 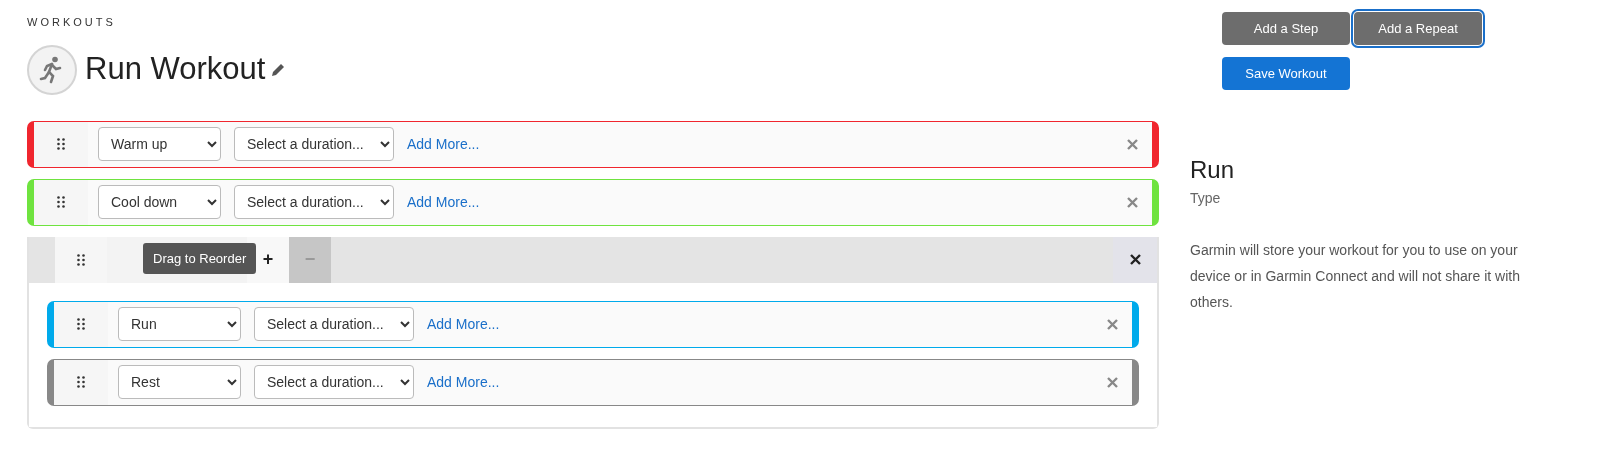 What do you see at coordinates (175, 69) in the screenshot?
I see `page-title: Run Workout` at bounding box center [175, 69].